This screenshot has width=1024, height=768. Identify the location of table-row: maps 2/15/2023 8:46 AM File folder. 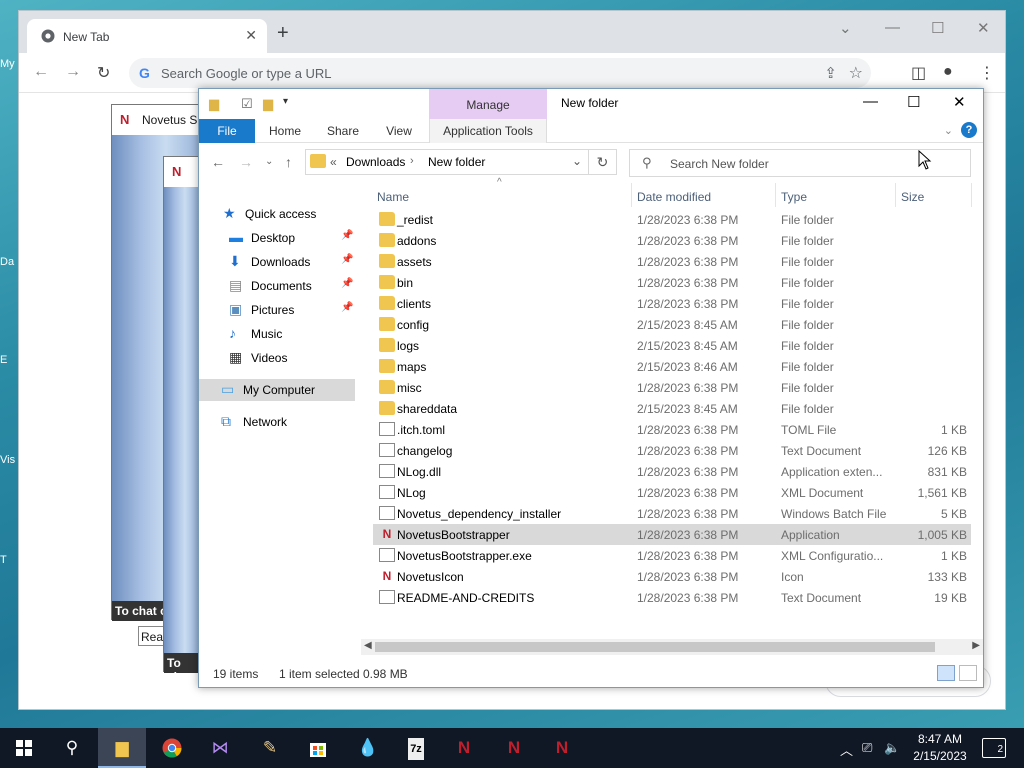
(672, 366).